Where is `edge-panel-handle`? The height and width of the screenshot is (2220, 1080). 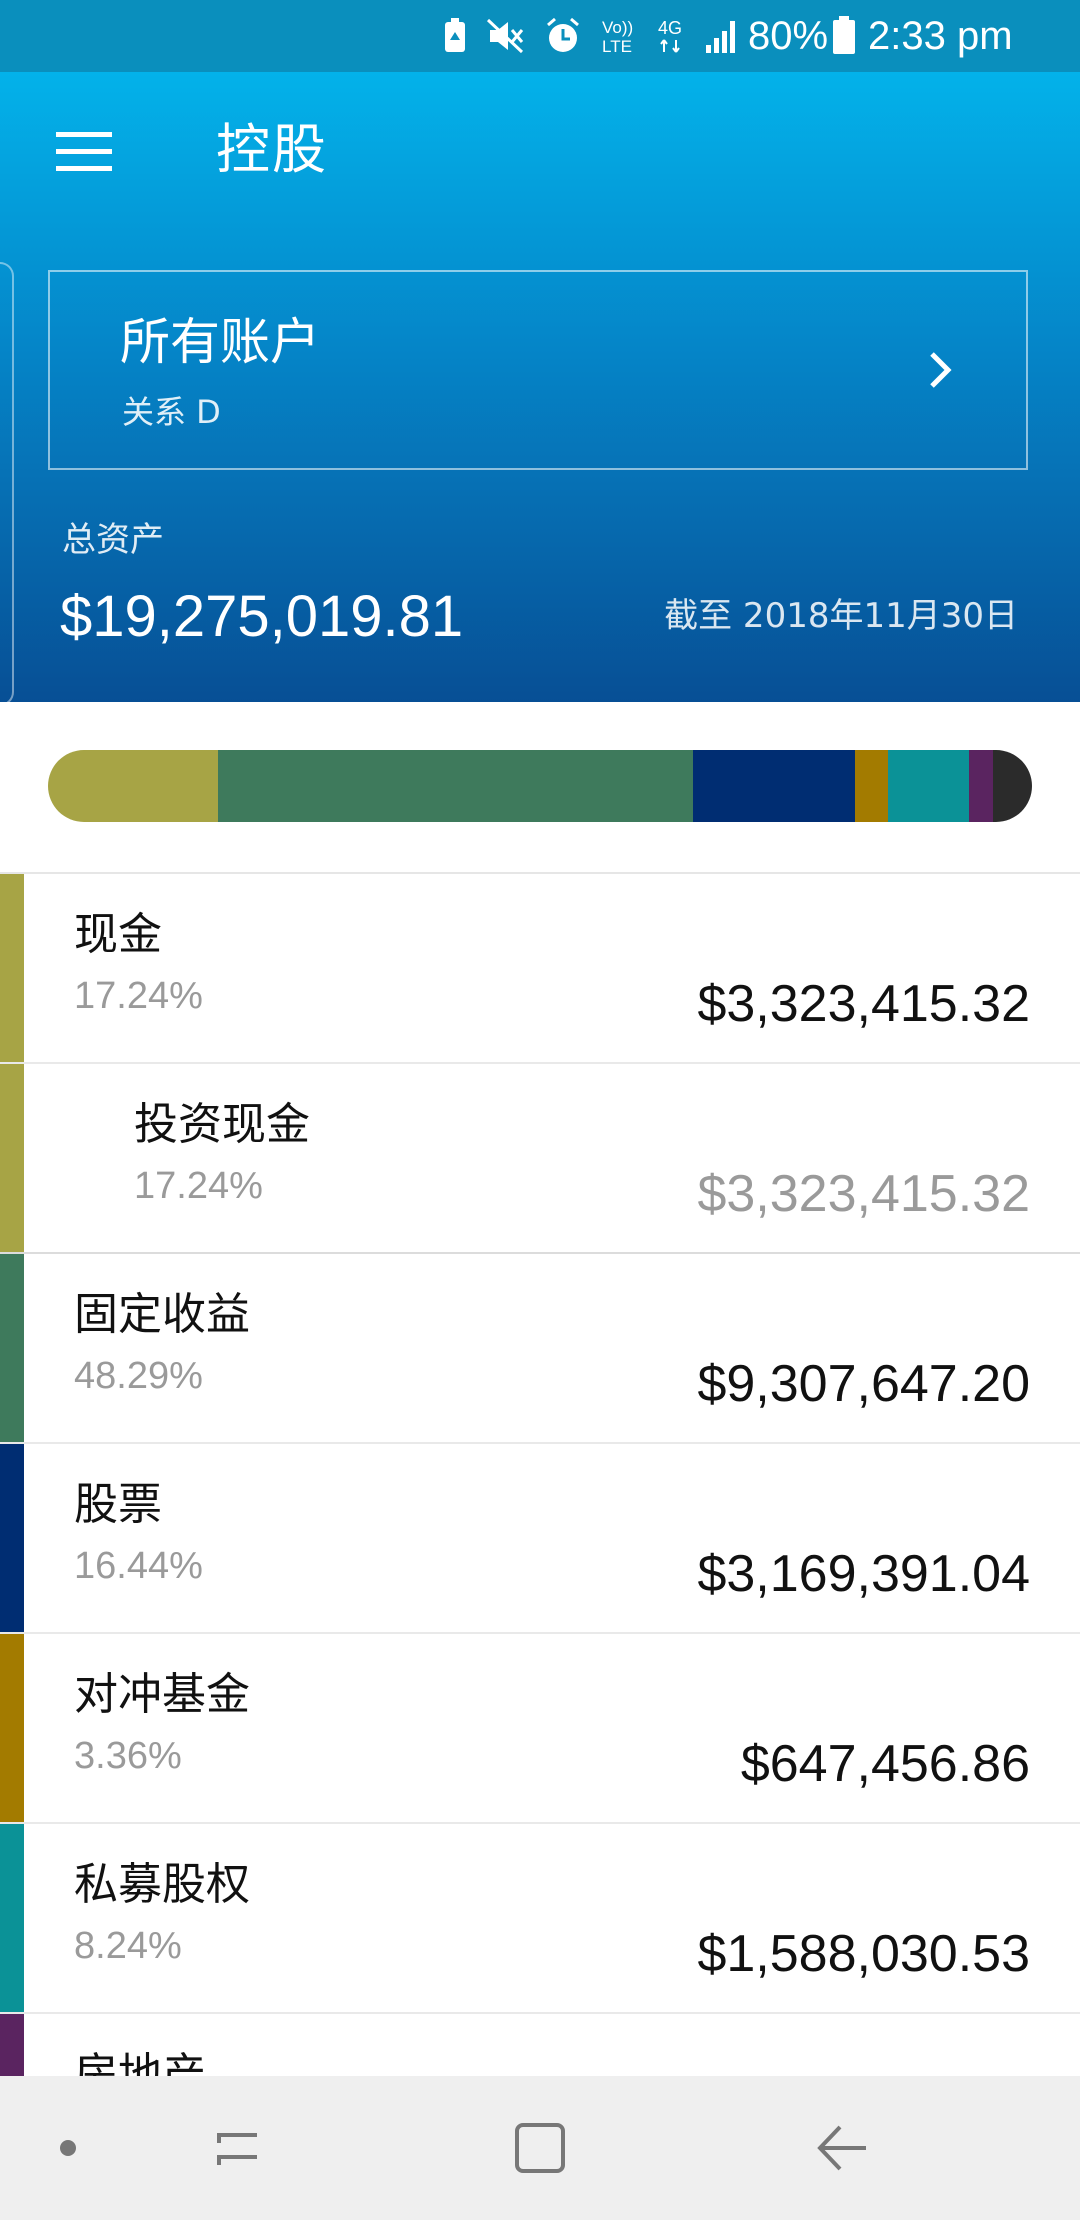
edge-panel-handle is located at coordinates (7, 484).